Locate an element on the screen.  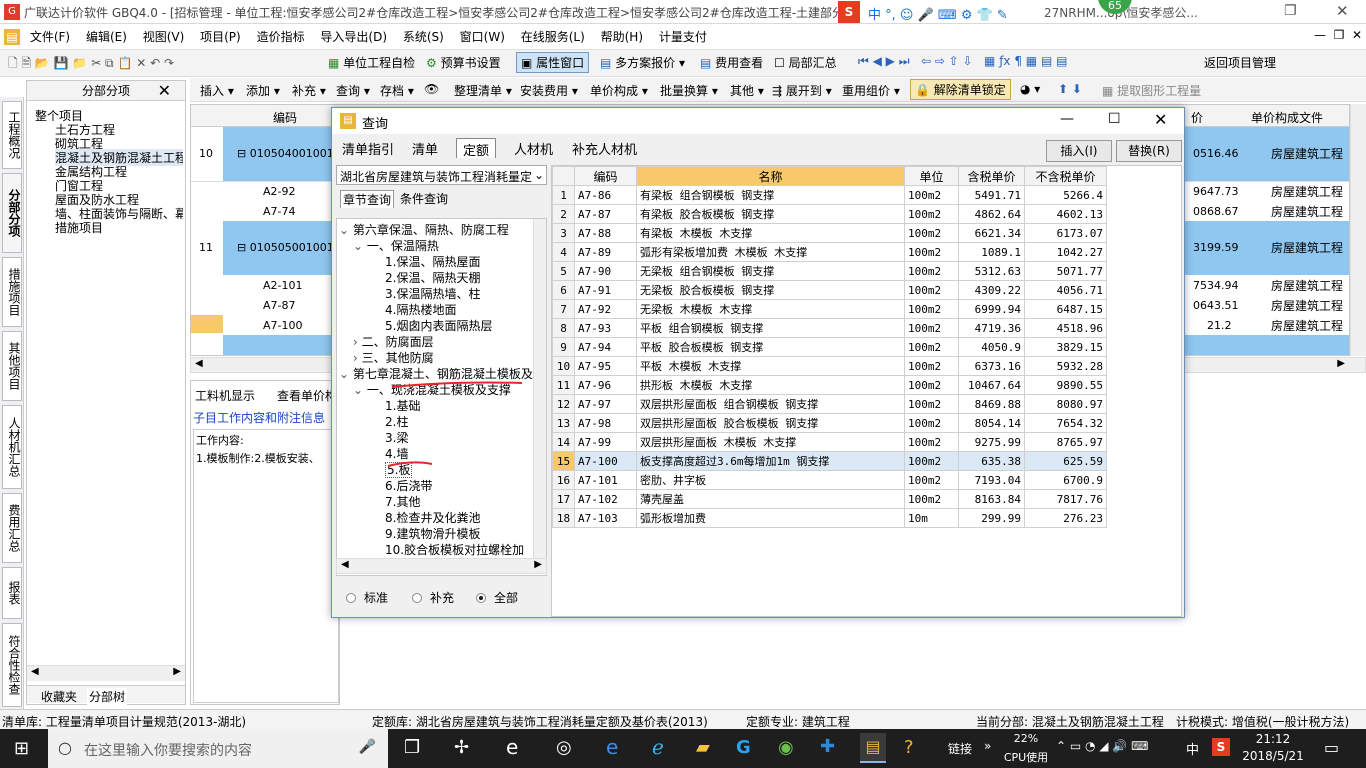
minimize-icon: — is located at coordinates (1067, 119).